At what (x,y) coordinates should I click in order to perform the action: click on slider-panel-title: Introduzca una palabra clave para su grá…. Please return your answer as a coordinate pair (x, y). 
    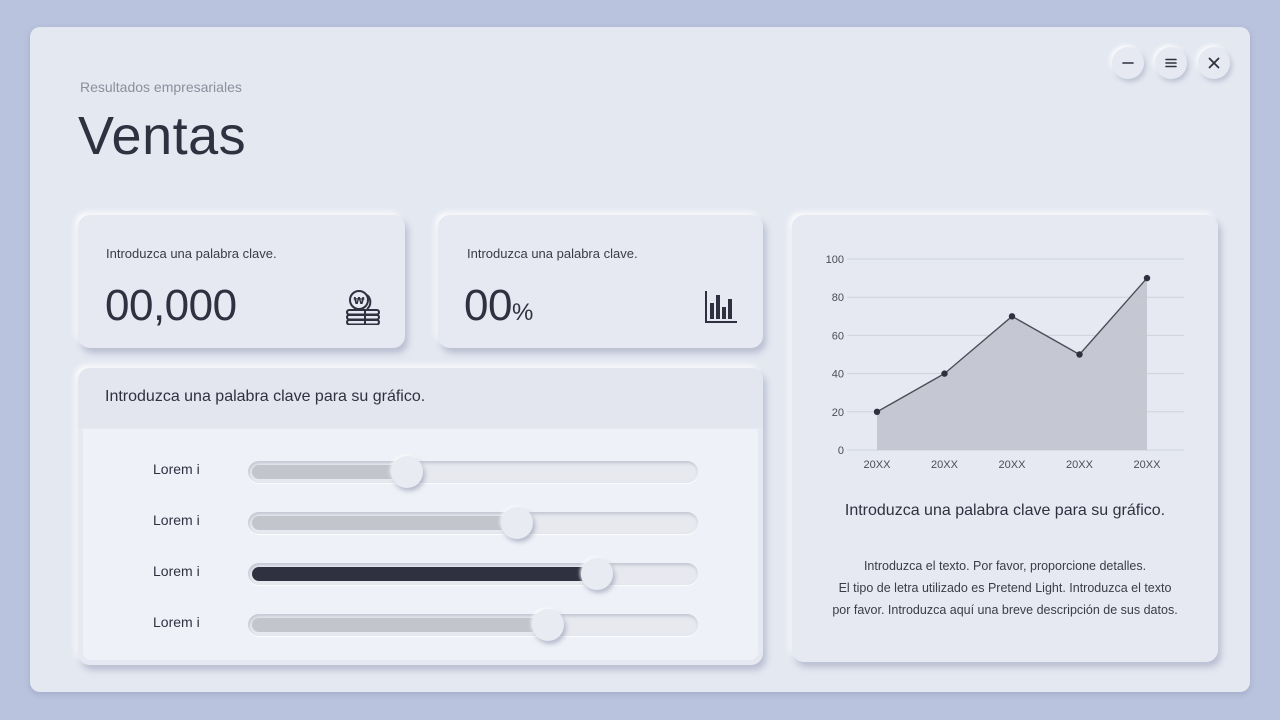
    Looking at the image, I should click on (420, 398).